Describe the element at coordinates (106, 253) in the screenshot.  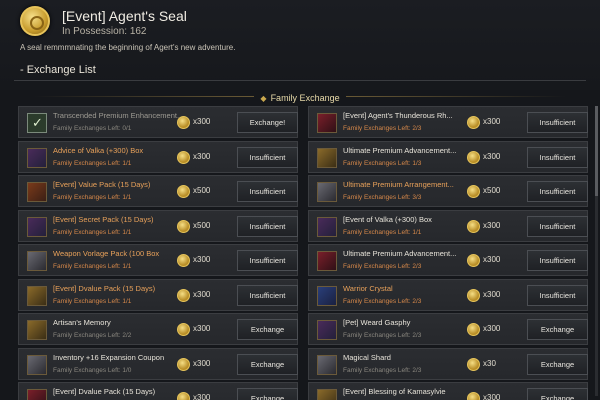
I see `item-name: Weapon Vorlage Pack (100 Box` at that location.